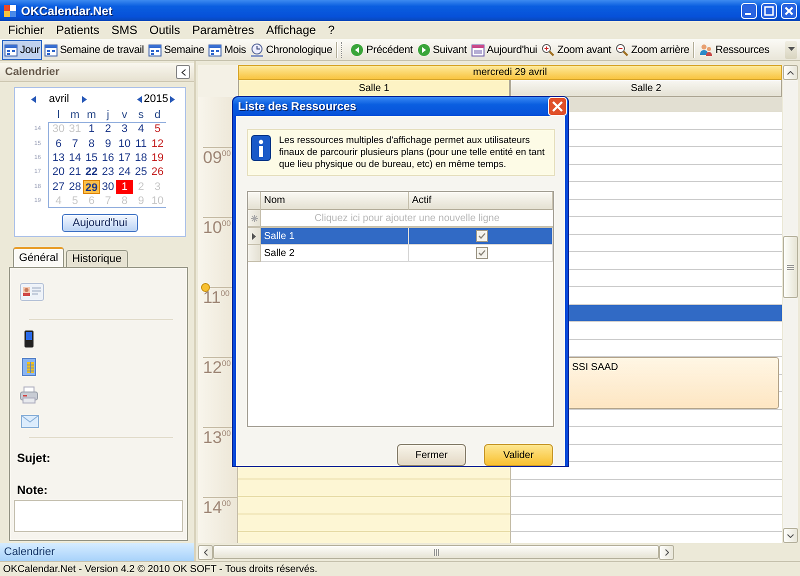 The width and height of the screenshot is (800, 576). What do you see at coordinates (141, 143) in the screenshot?
I see `calendar-day: 11` at bounding box center [141, 143].